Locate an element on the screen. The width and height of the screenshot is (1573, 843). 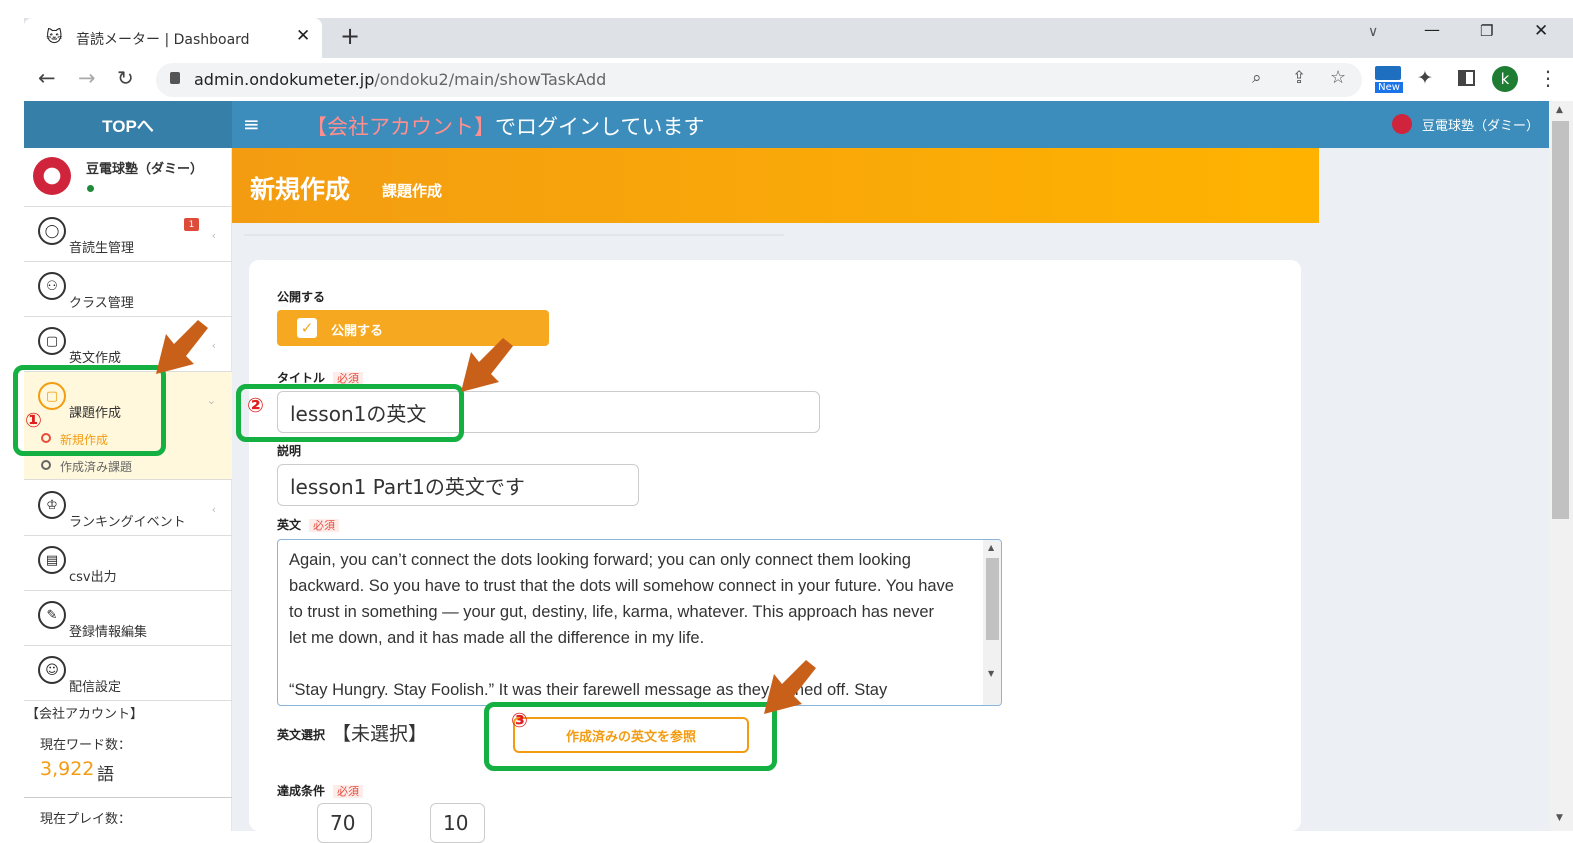
tab-search-icon: ∨ is located at coordinates (1373, 32).